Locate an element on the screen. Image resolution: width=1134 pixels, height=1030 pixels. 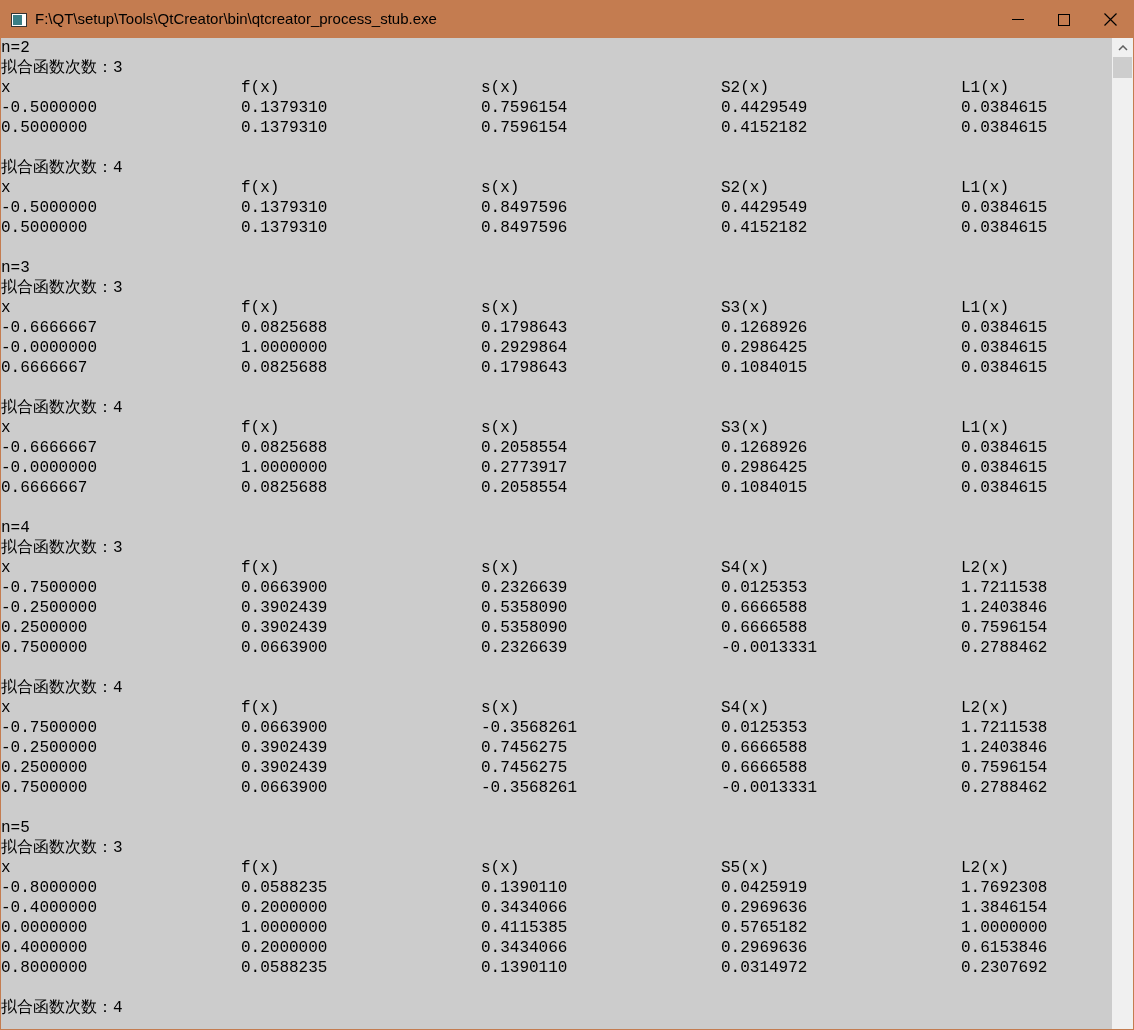
output-value: 0.2000000 is located at coordinates (284, 948).